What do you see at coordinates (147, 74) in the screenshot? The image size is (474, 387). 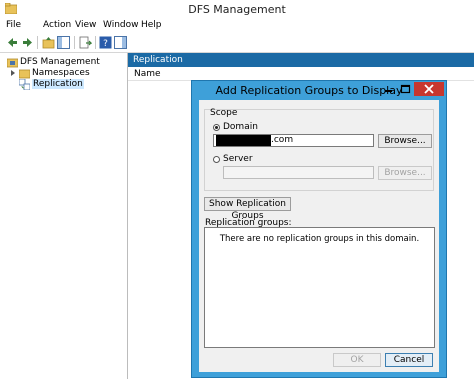 I see `column-header-label: Name` at bounding box center [147, 74].